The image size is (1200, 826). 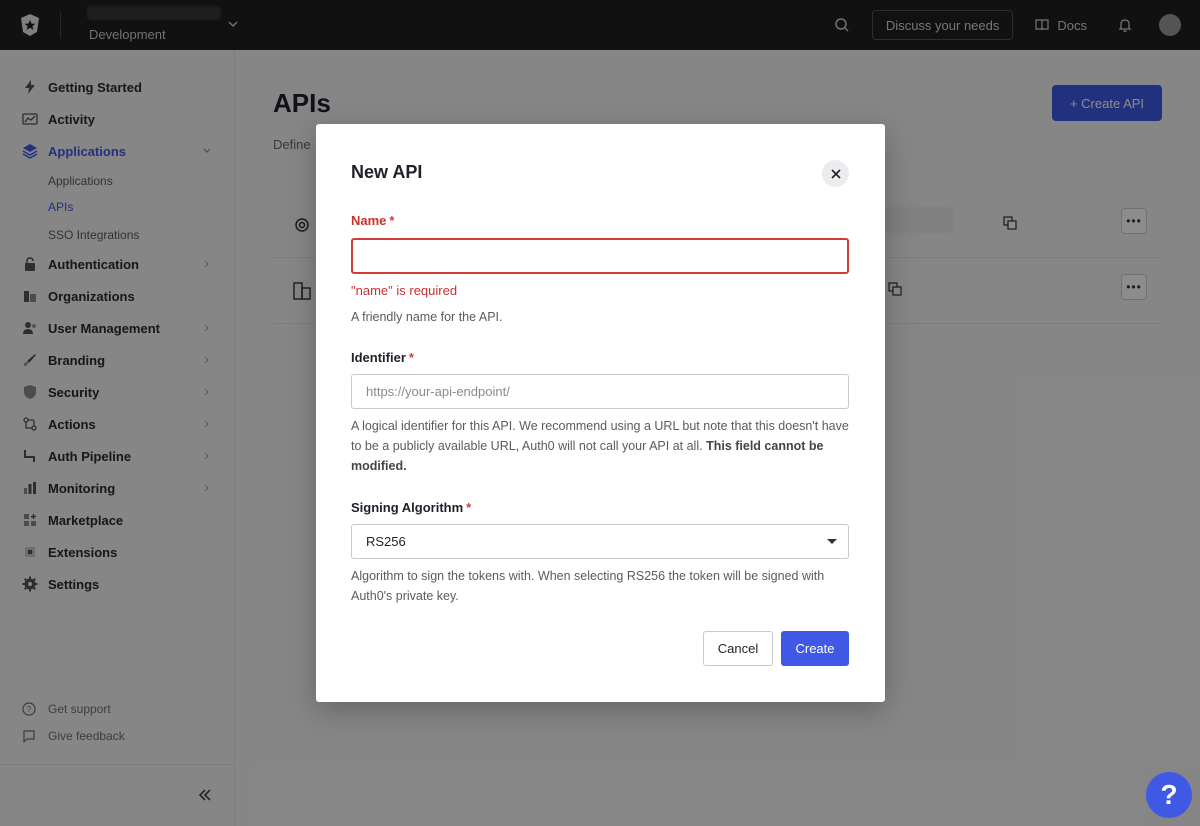 I want to click on close-icon, so click(x=835, y=173).